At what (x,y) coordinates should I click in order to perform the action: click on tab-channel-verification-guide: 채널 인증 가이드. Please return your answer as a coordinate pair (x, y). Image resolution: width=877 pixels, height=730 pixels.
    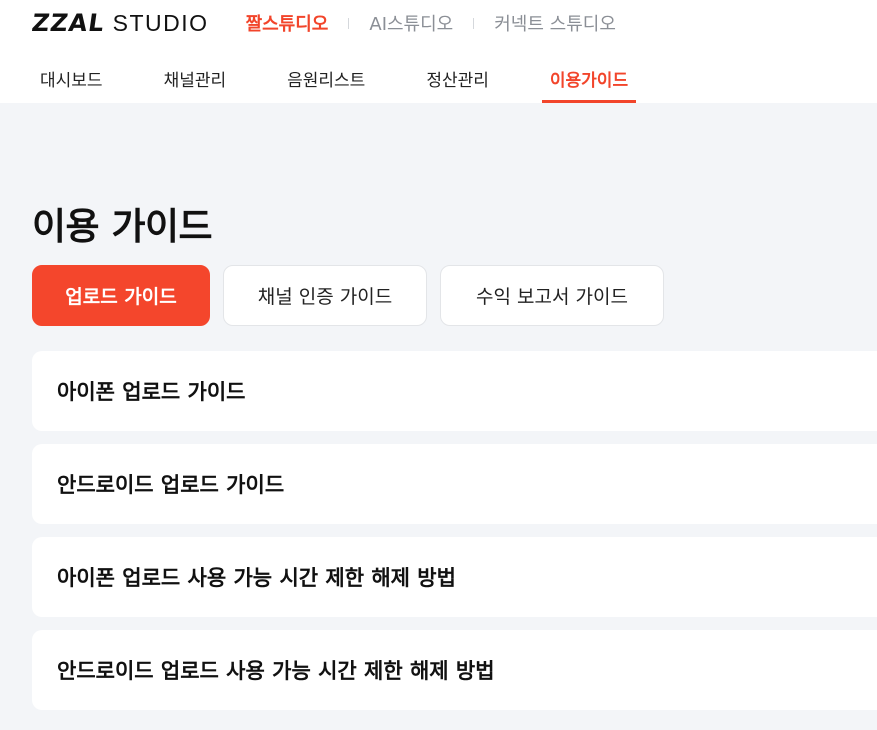
    Looking at the image, I should click on (325, 295).